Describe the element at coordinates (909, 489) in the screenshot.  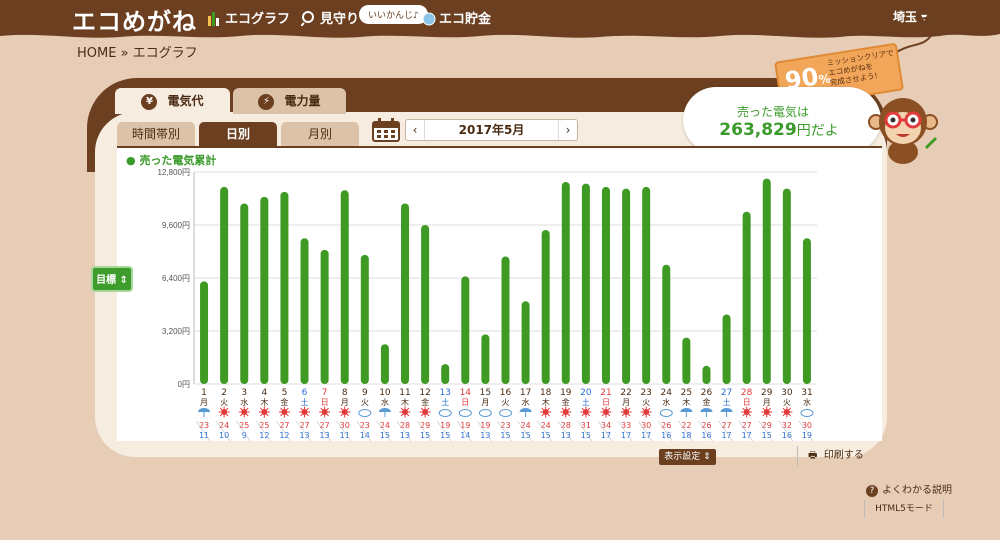
I see `help-link: ? よくわかる説明` at that location.